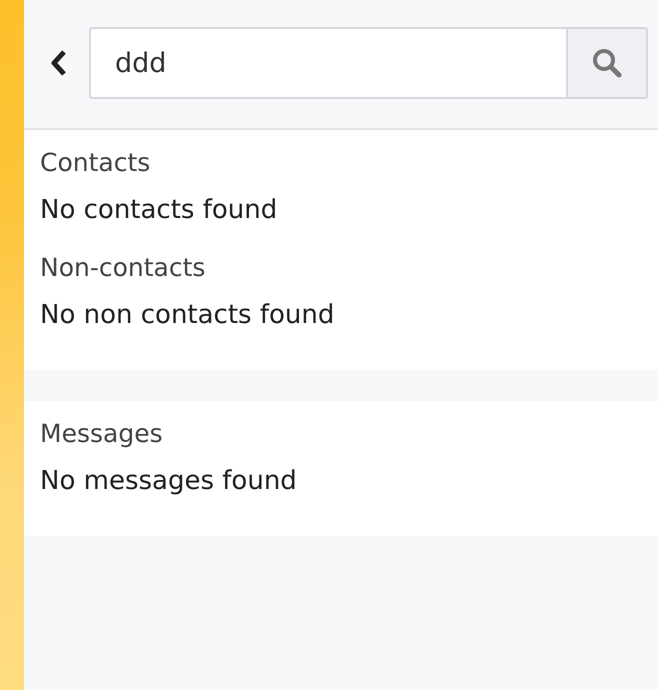 The width and height of the screenshot is (658, 690). Describe the element at coordinates (169, 481) in the screenshot. I see `empty-message: No messages found` at that location.